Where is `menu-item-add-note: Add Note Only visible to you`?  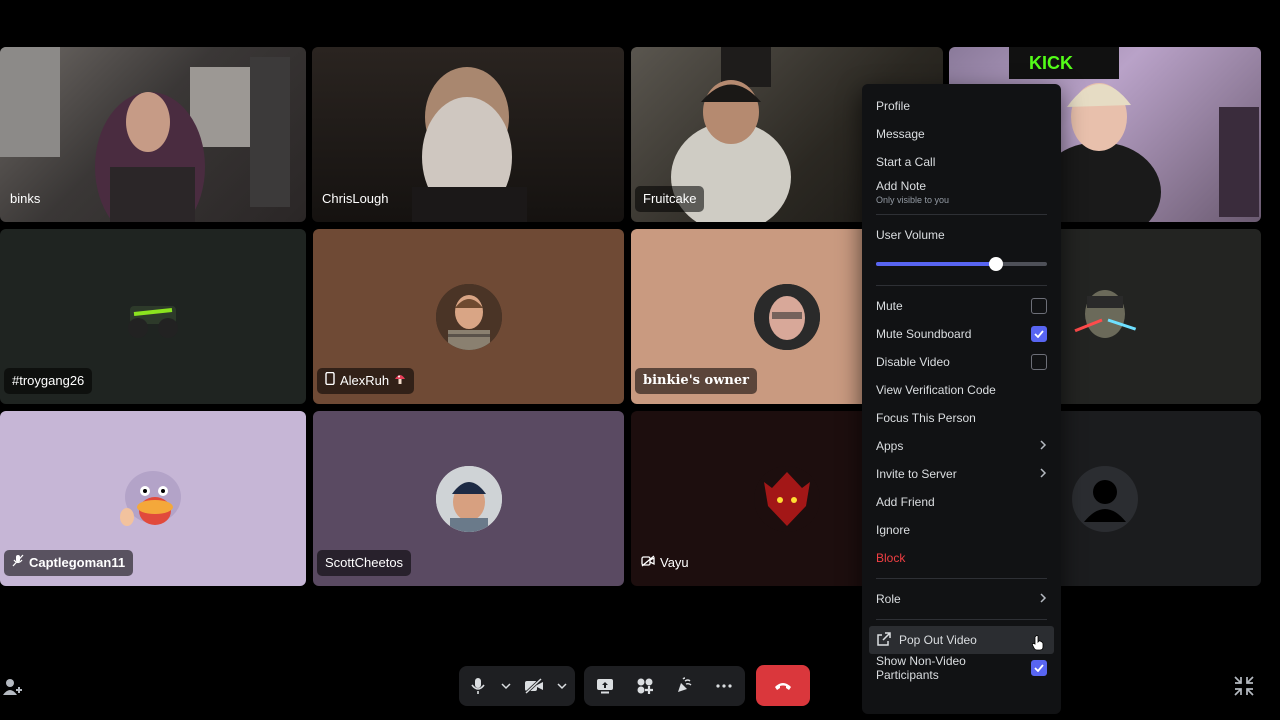
menu-item-add-note: Add Note Only visible to you is located at coordinates (961, 192).